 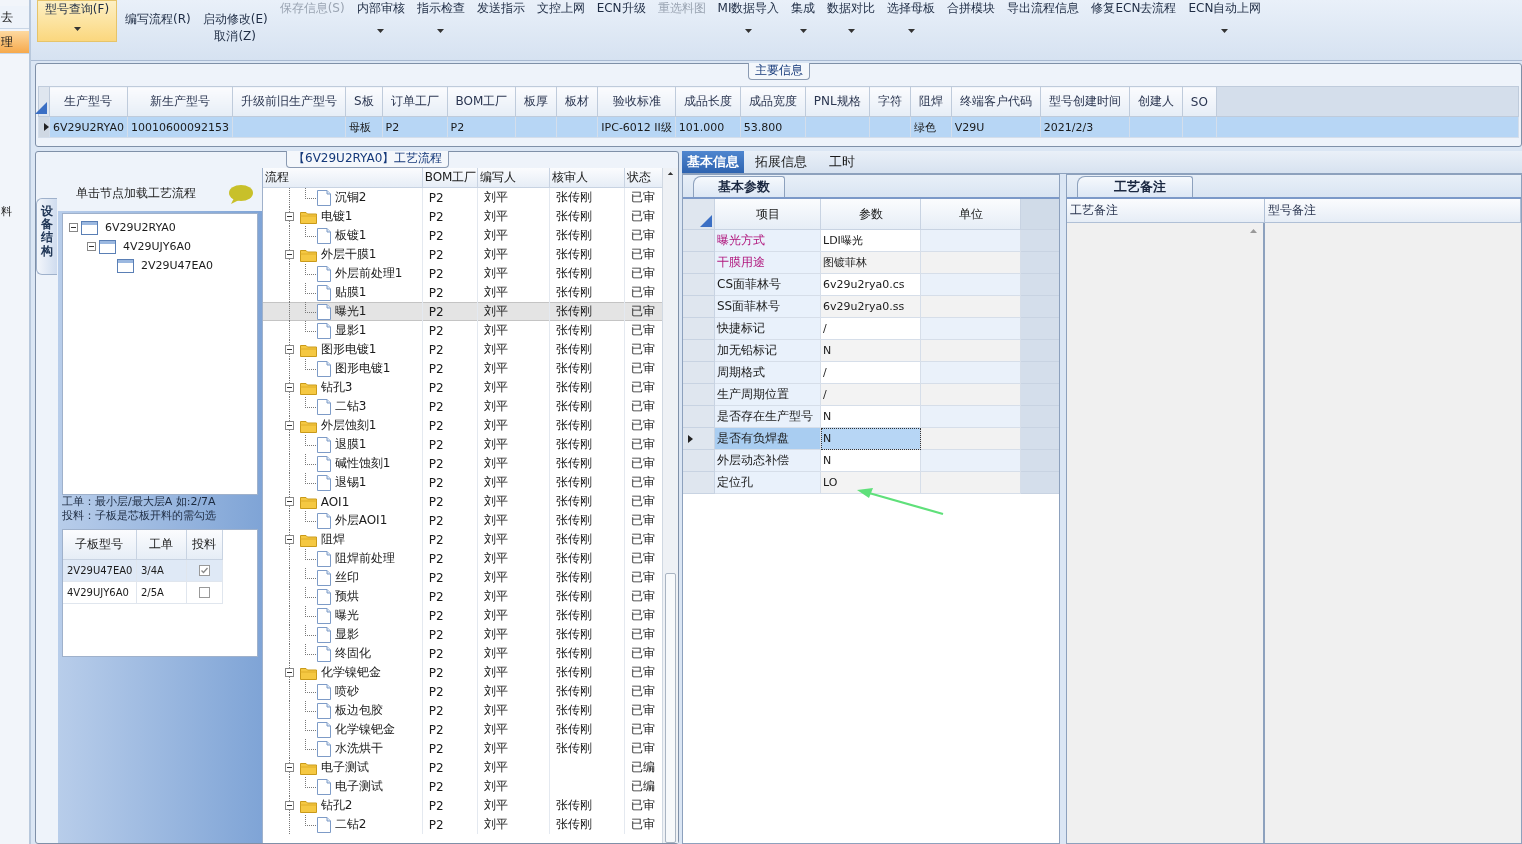 What do you see at coordinates (364, 729) in the screenshot?
I see `tree-node: 化学镍钯金` at bounding box center [364, 729].